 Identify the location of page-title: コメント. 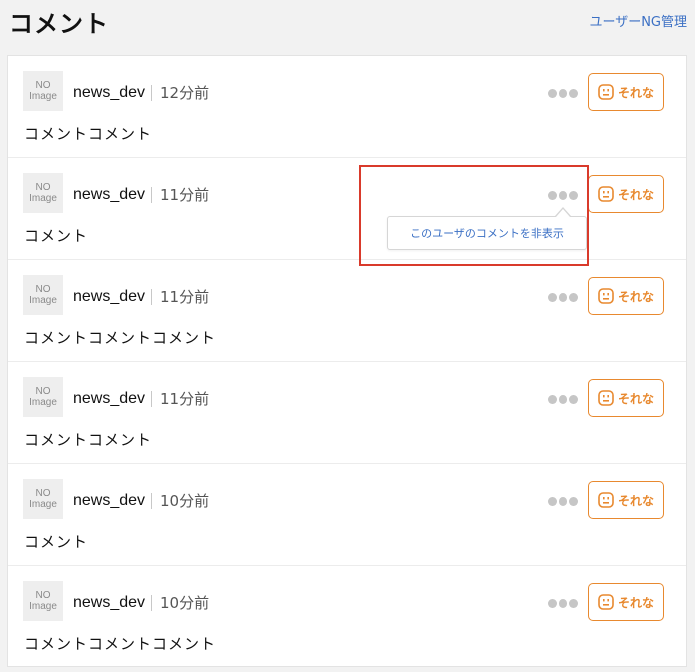
(59, 24).